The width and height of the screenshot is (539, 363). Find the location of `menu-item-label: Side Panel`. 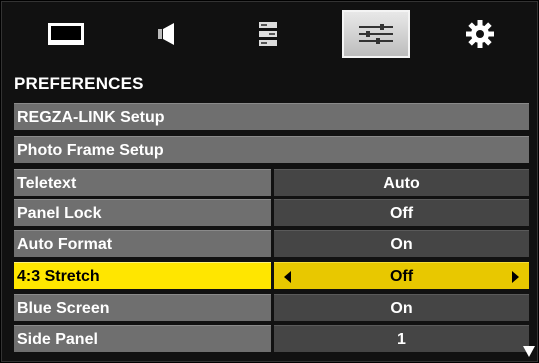

menu-item-label: Side Panel is located at coordinates (142, 338).